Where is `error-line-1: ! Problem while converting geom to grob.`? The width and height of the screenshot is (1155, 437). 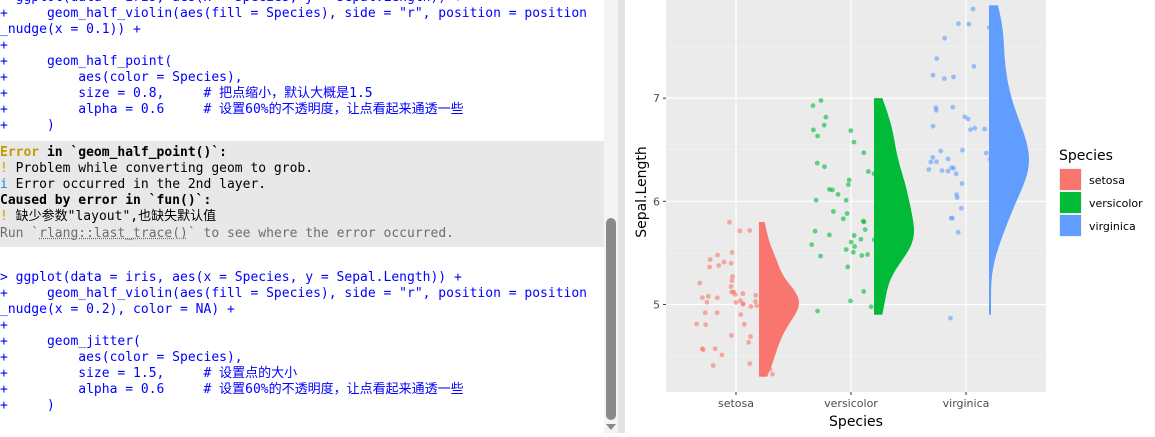 error-line-1: ! Problem while converting geom to grob. is located at coordinates (157, 168).